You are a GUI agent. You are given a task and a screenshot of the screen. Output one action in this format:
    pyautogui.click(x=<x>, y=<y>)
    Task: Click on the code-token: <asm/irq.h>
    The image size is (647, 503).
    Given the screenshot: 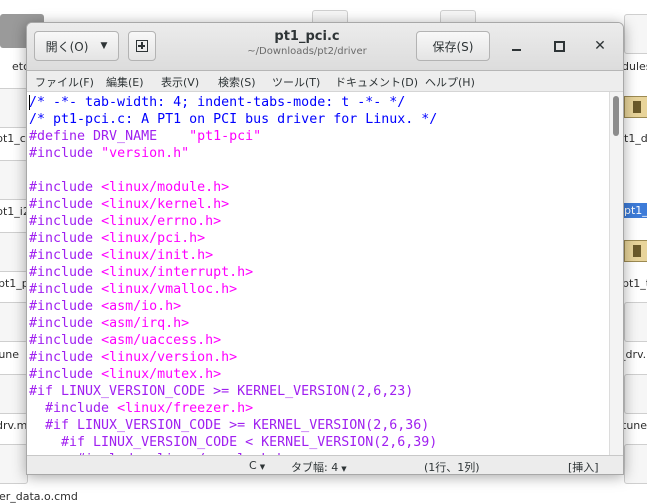 What is the action you would take?
    pyautogui.click(x=145, y=323)
    